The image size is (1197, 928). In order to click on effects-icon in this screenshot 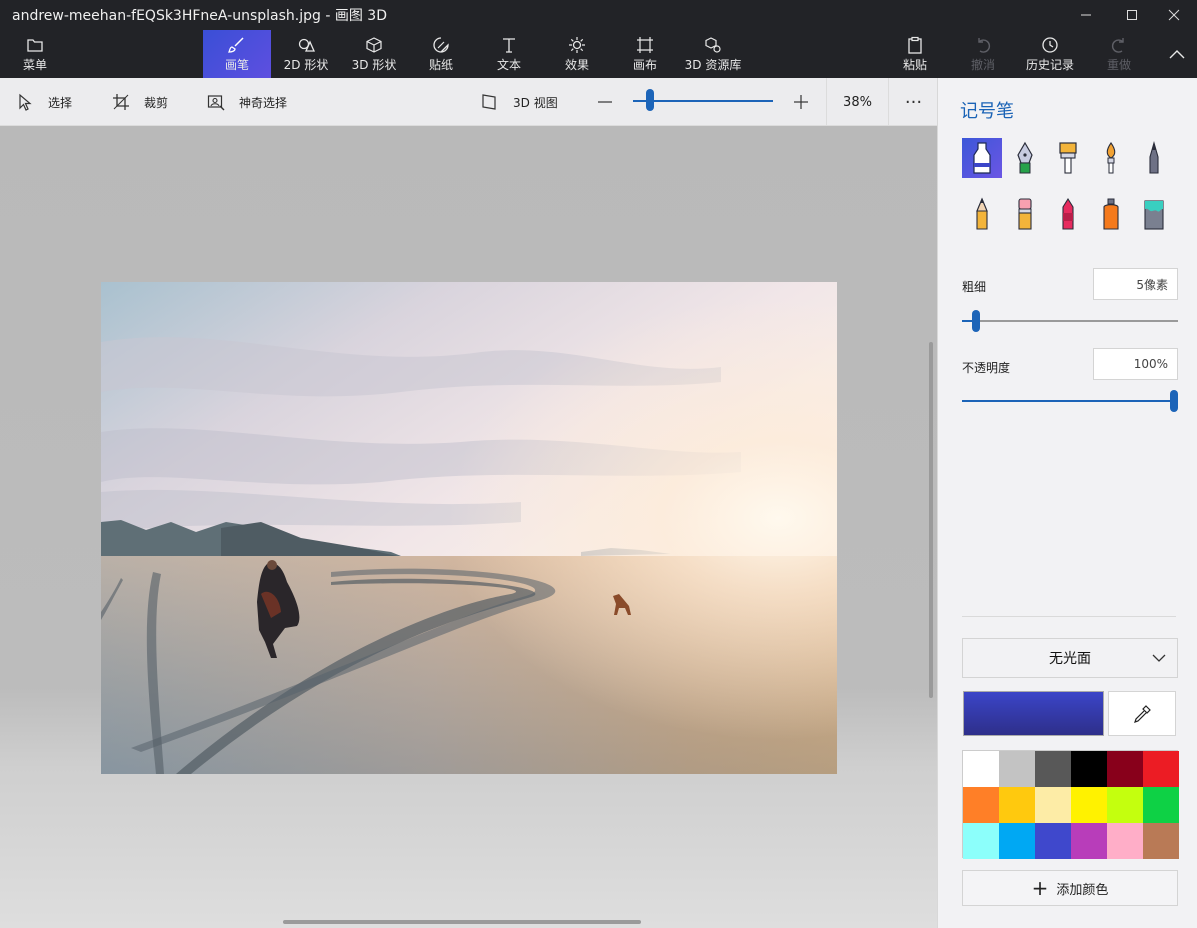, I will do `click(577, 45)`.